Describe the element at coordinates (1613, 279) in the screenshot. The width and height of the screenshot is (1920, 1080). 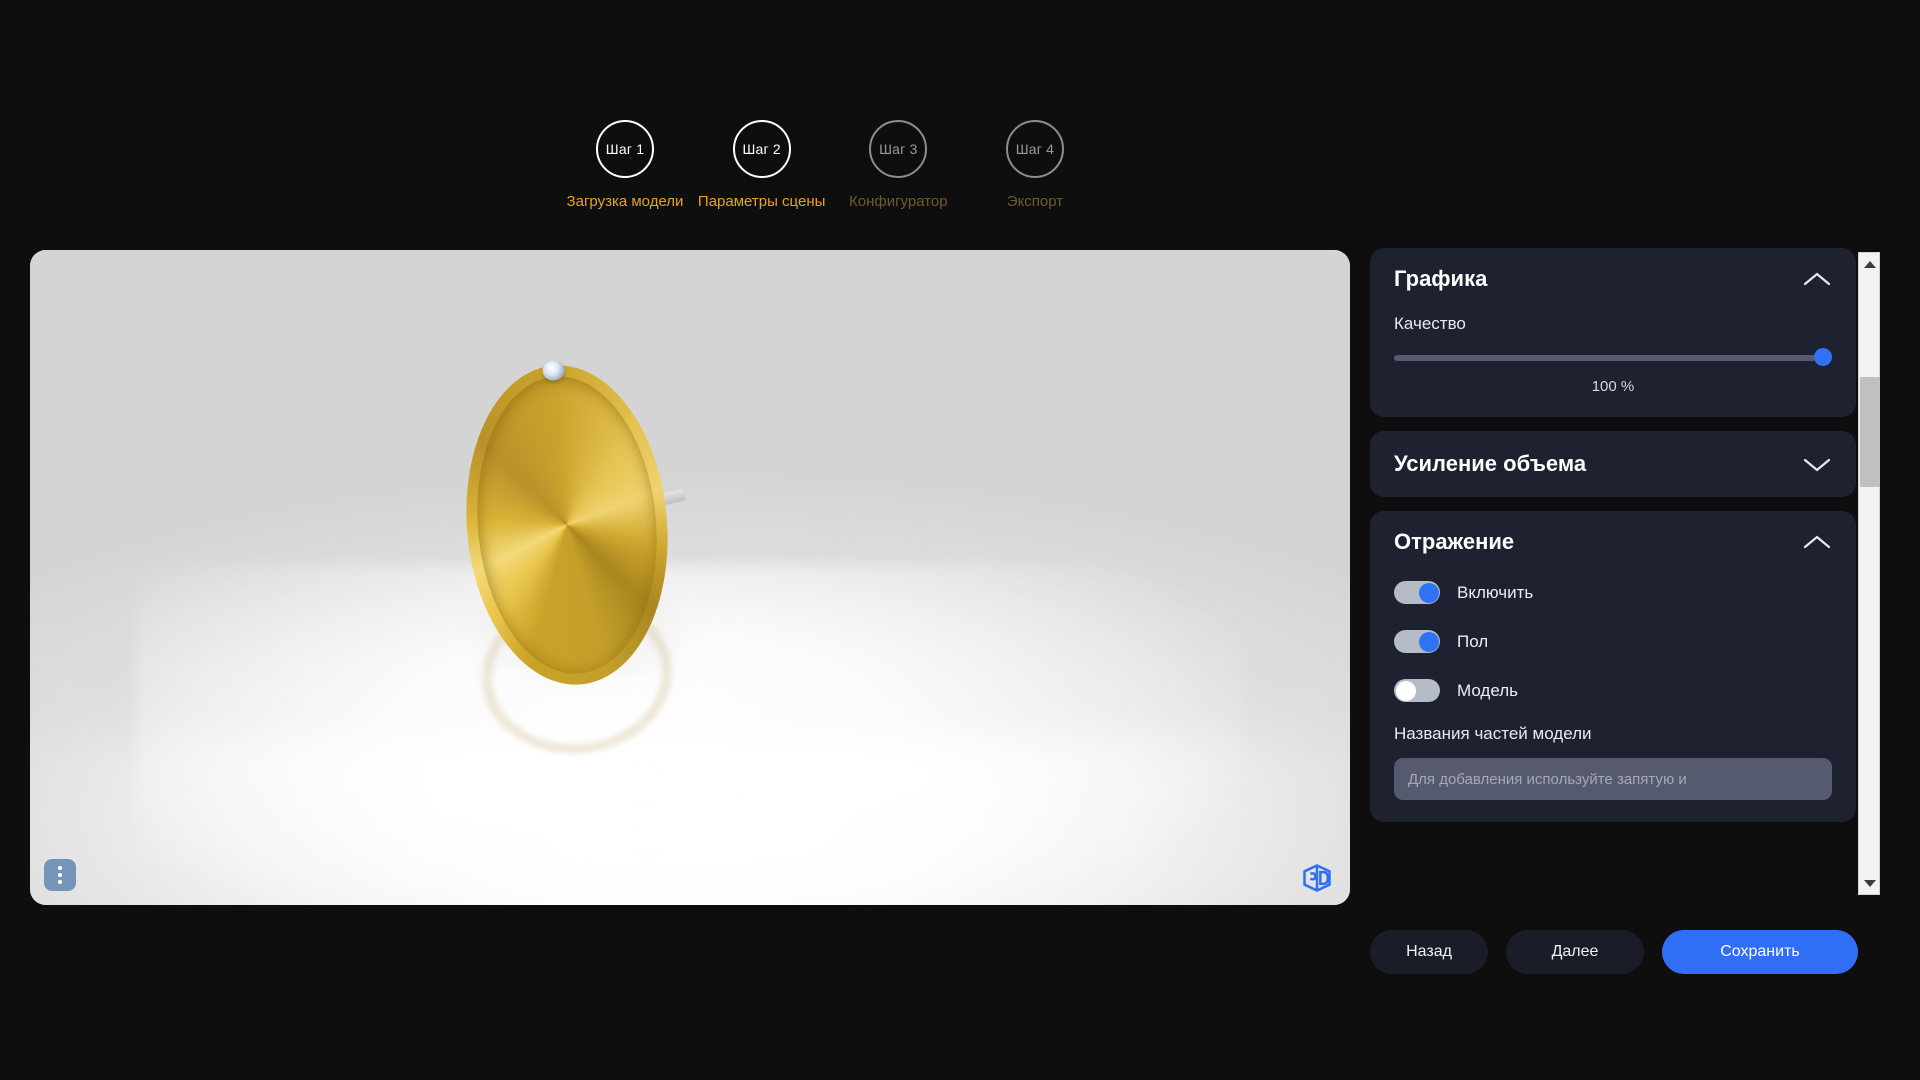
I see `graphics-section-header: Графика` at that location.